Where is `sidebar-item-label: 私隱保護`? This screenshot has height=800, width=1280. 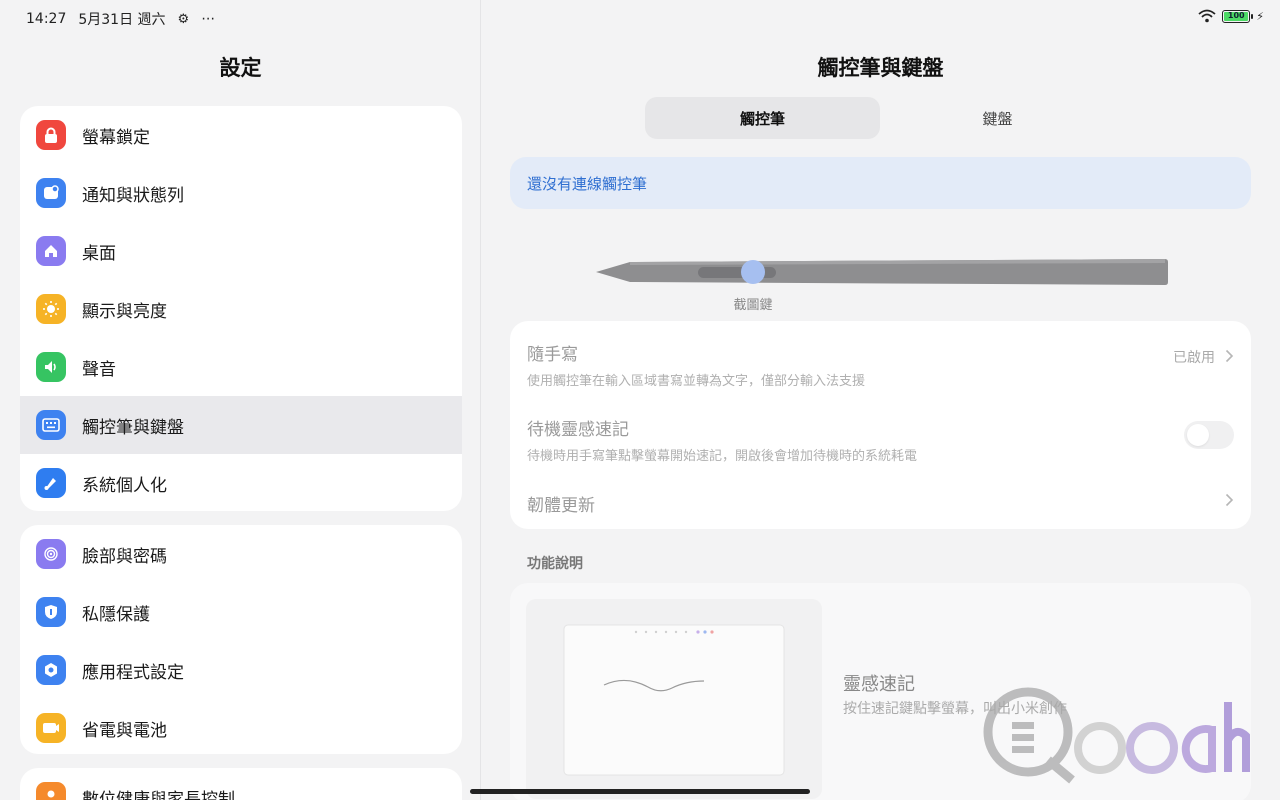
sidebar-item-label: 私隱保護 is located at coordinates (116, 614).